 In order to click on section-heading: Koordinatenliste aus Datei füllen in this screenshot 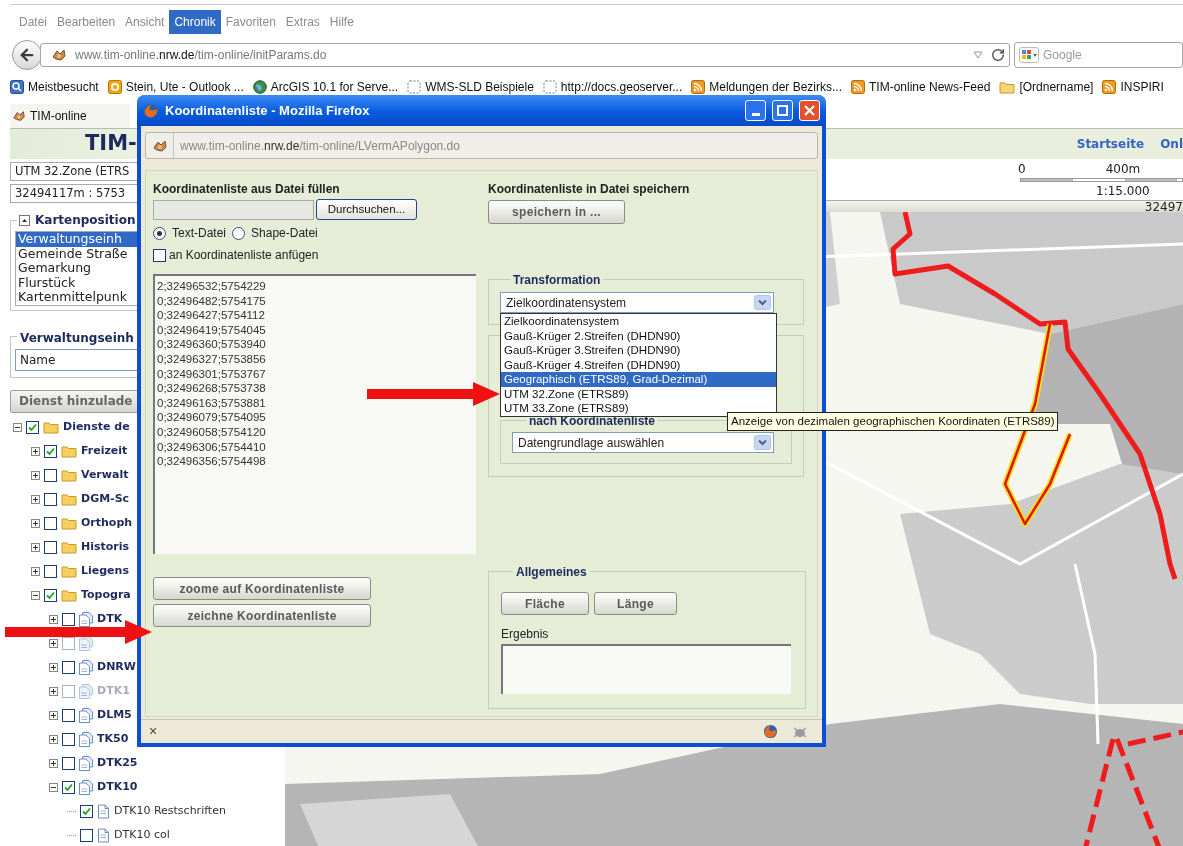, I will do `click(246, 189)`.